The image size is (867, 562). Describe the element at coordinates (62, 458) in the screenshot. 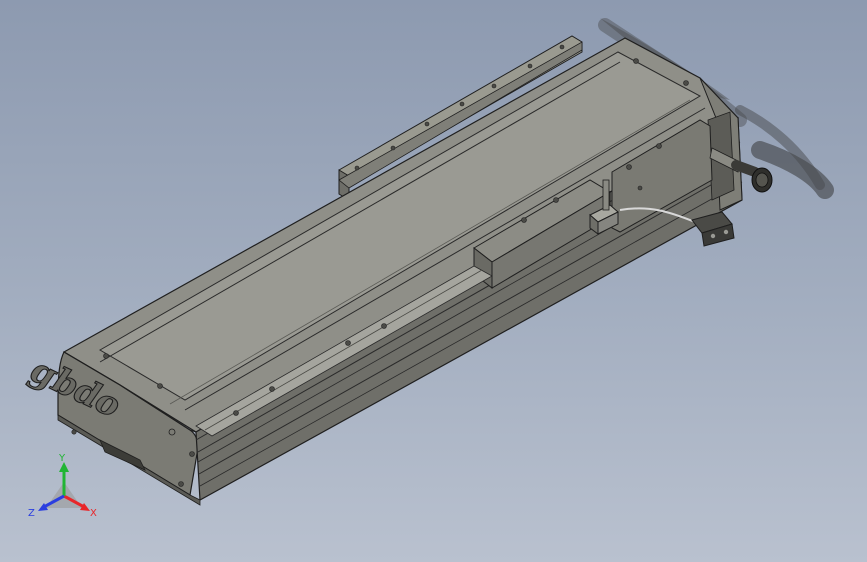

I see `y-axis-label: Y` at that location.